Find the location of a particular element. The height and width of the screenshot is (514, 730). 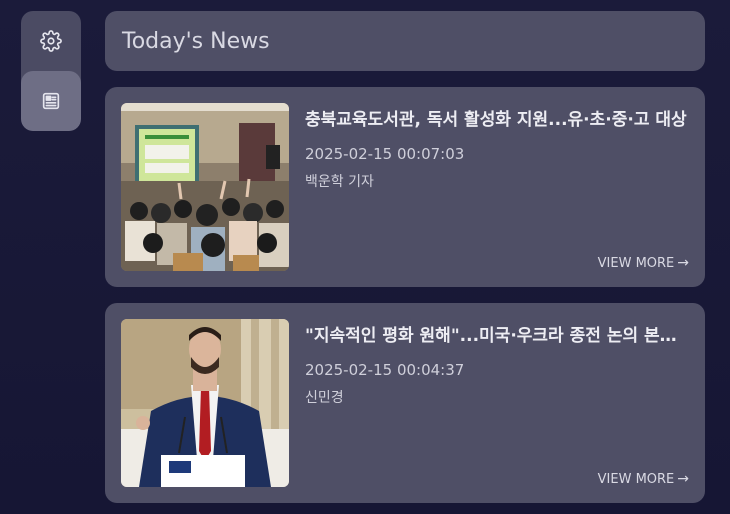

sidebar is located at coordinates (51, 71).